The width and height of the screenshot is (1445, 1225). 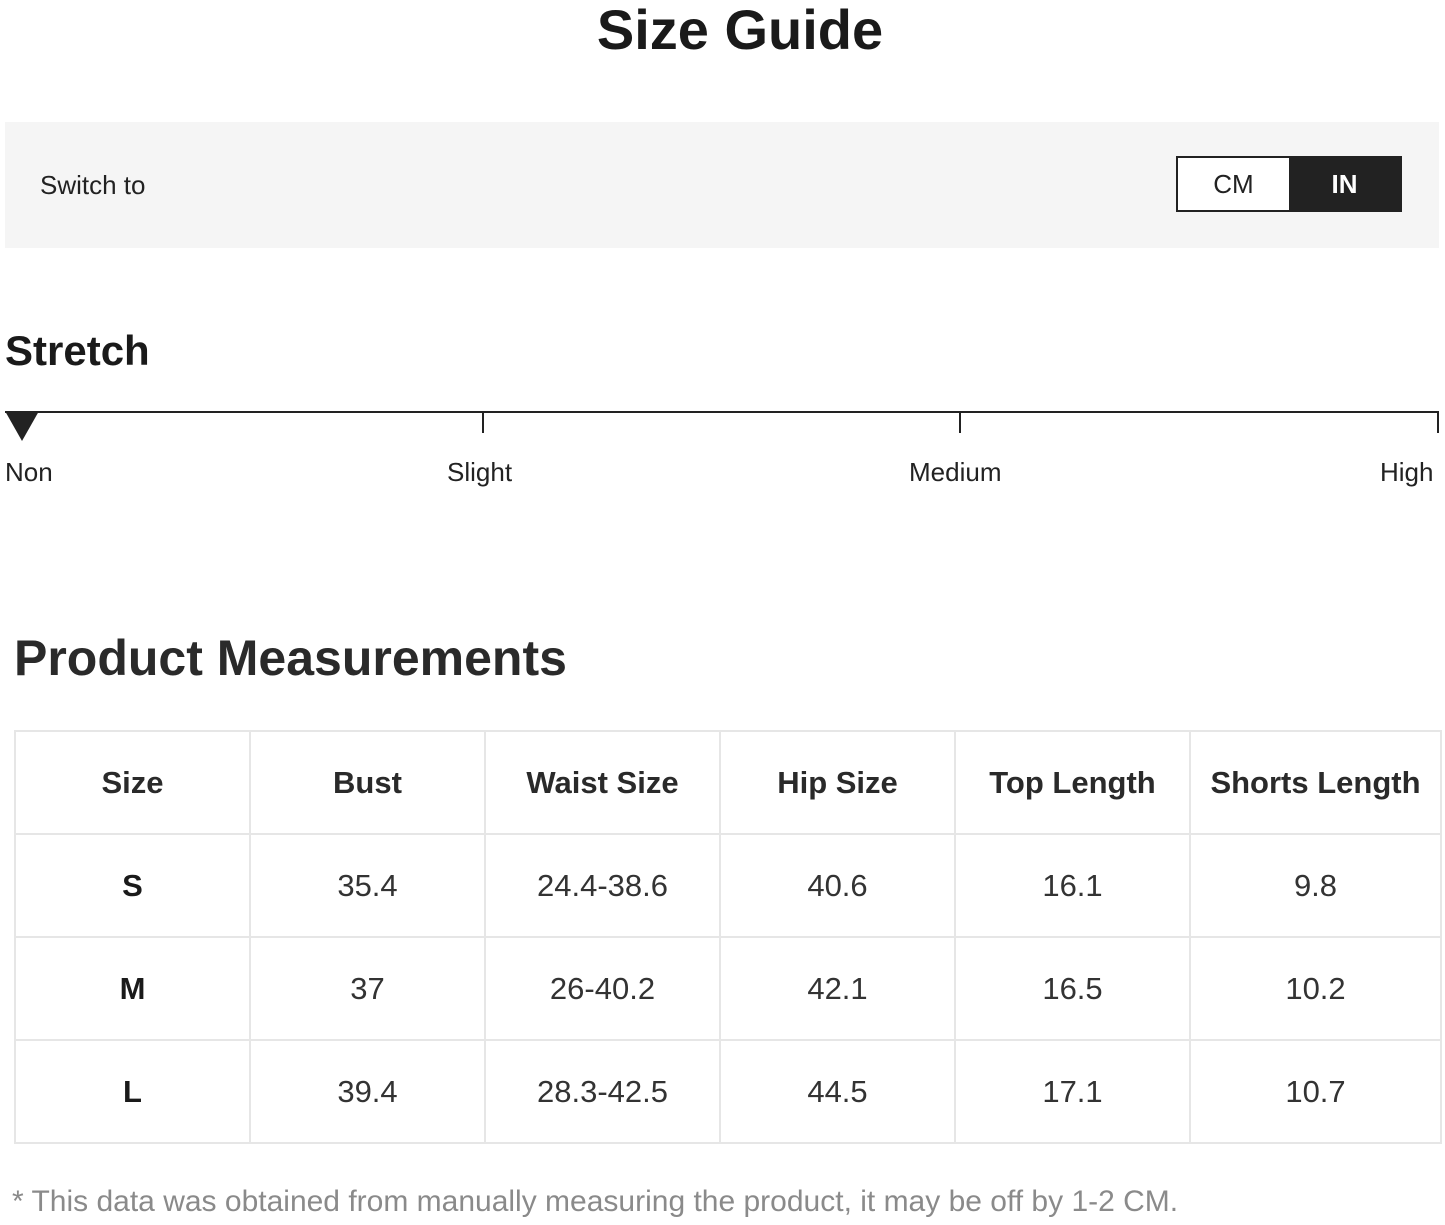 I want to click on top-length-cell: 17.1, so click(x=1072, y=1091).